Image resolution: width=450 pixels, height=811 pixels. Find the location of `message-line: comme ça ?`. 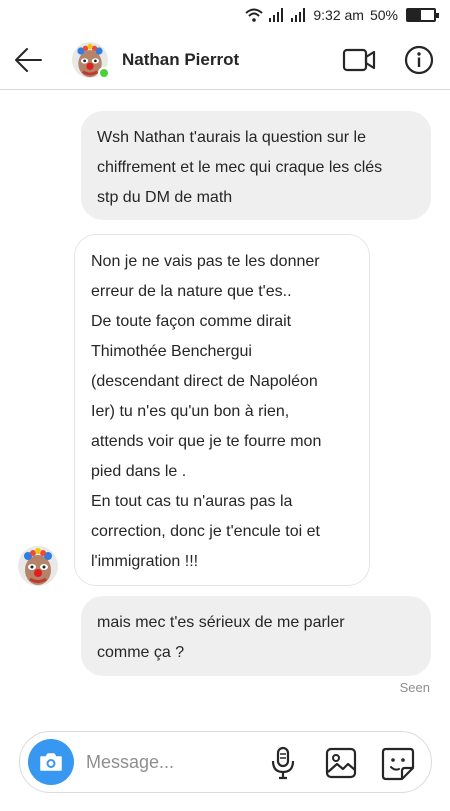

message-line: comme ça ? is located at coordinates (141, 652).